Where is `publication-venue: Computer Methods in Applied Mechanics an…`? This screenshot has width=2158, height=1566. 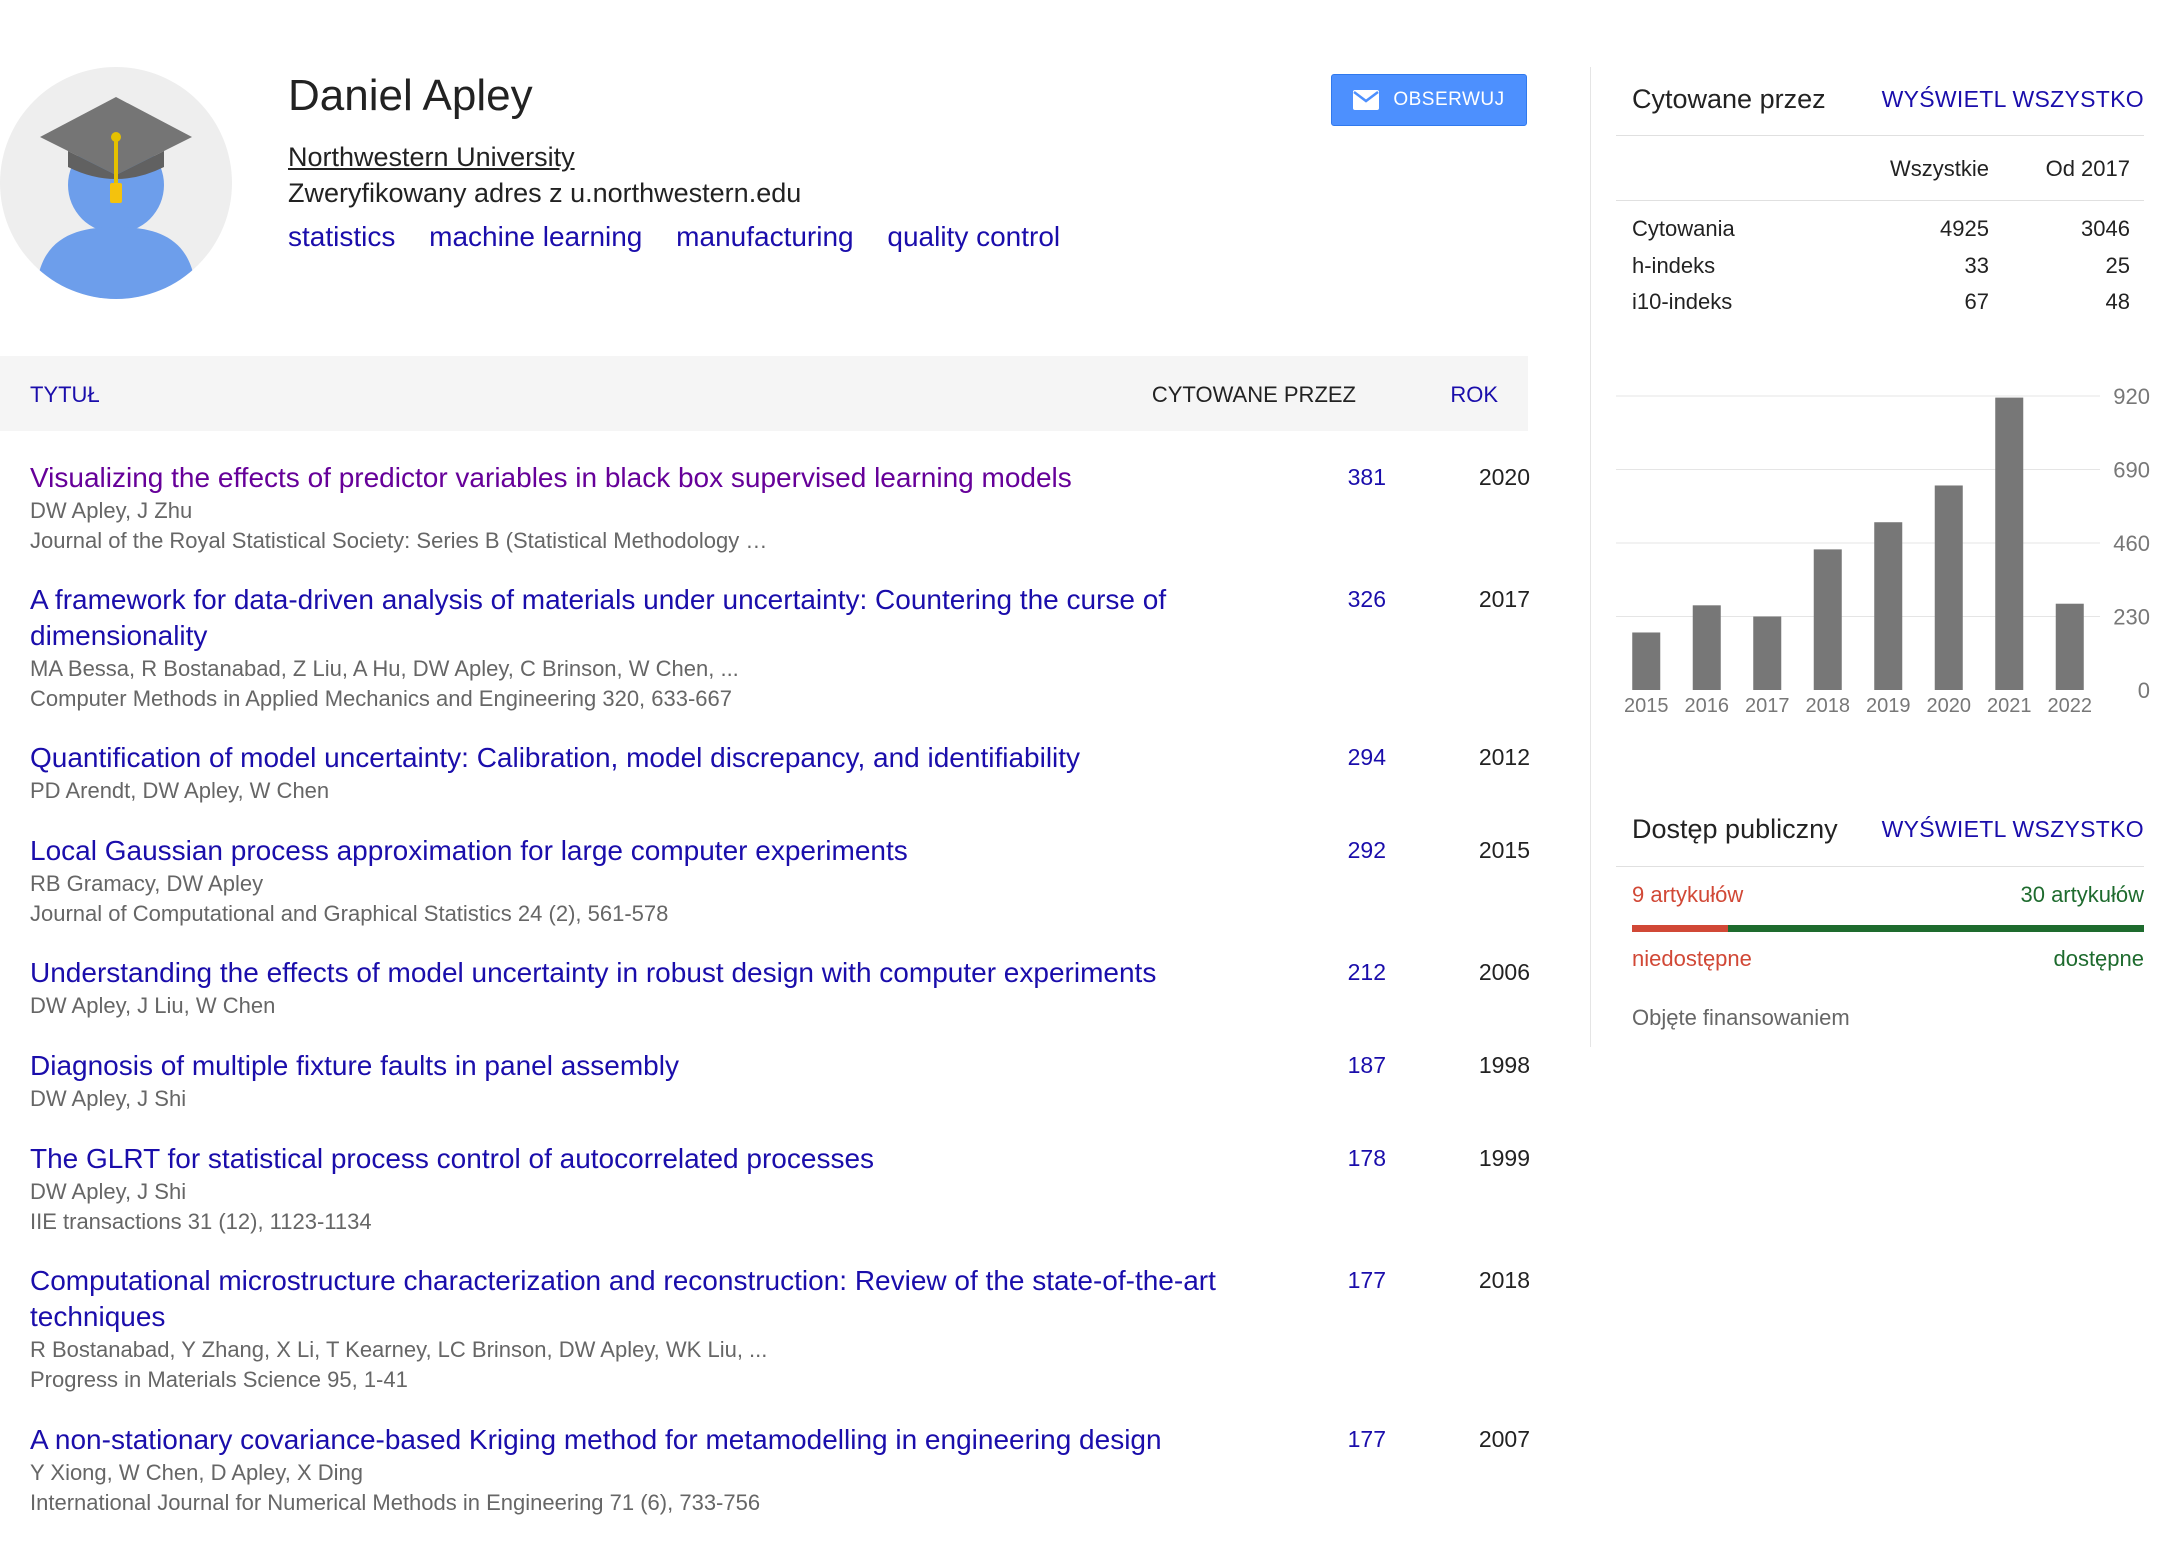
publication-venue: Computer Methods in Applied Mechanics an… is located at coordinates (381, 698).